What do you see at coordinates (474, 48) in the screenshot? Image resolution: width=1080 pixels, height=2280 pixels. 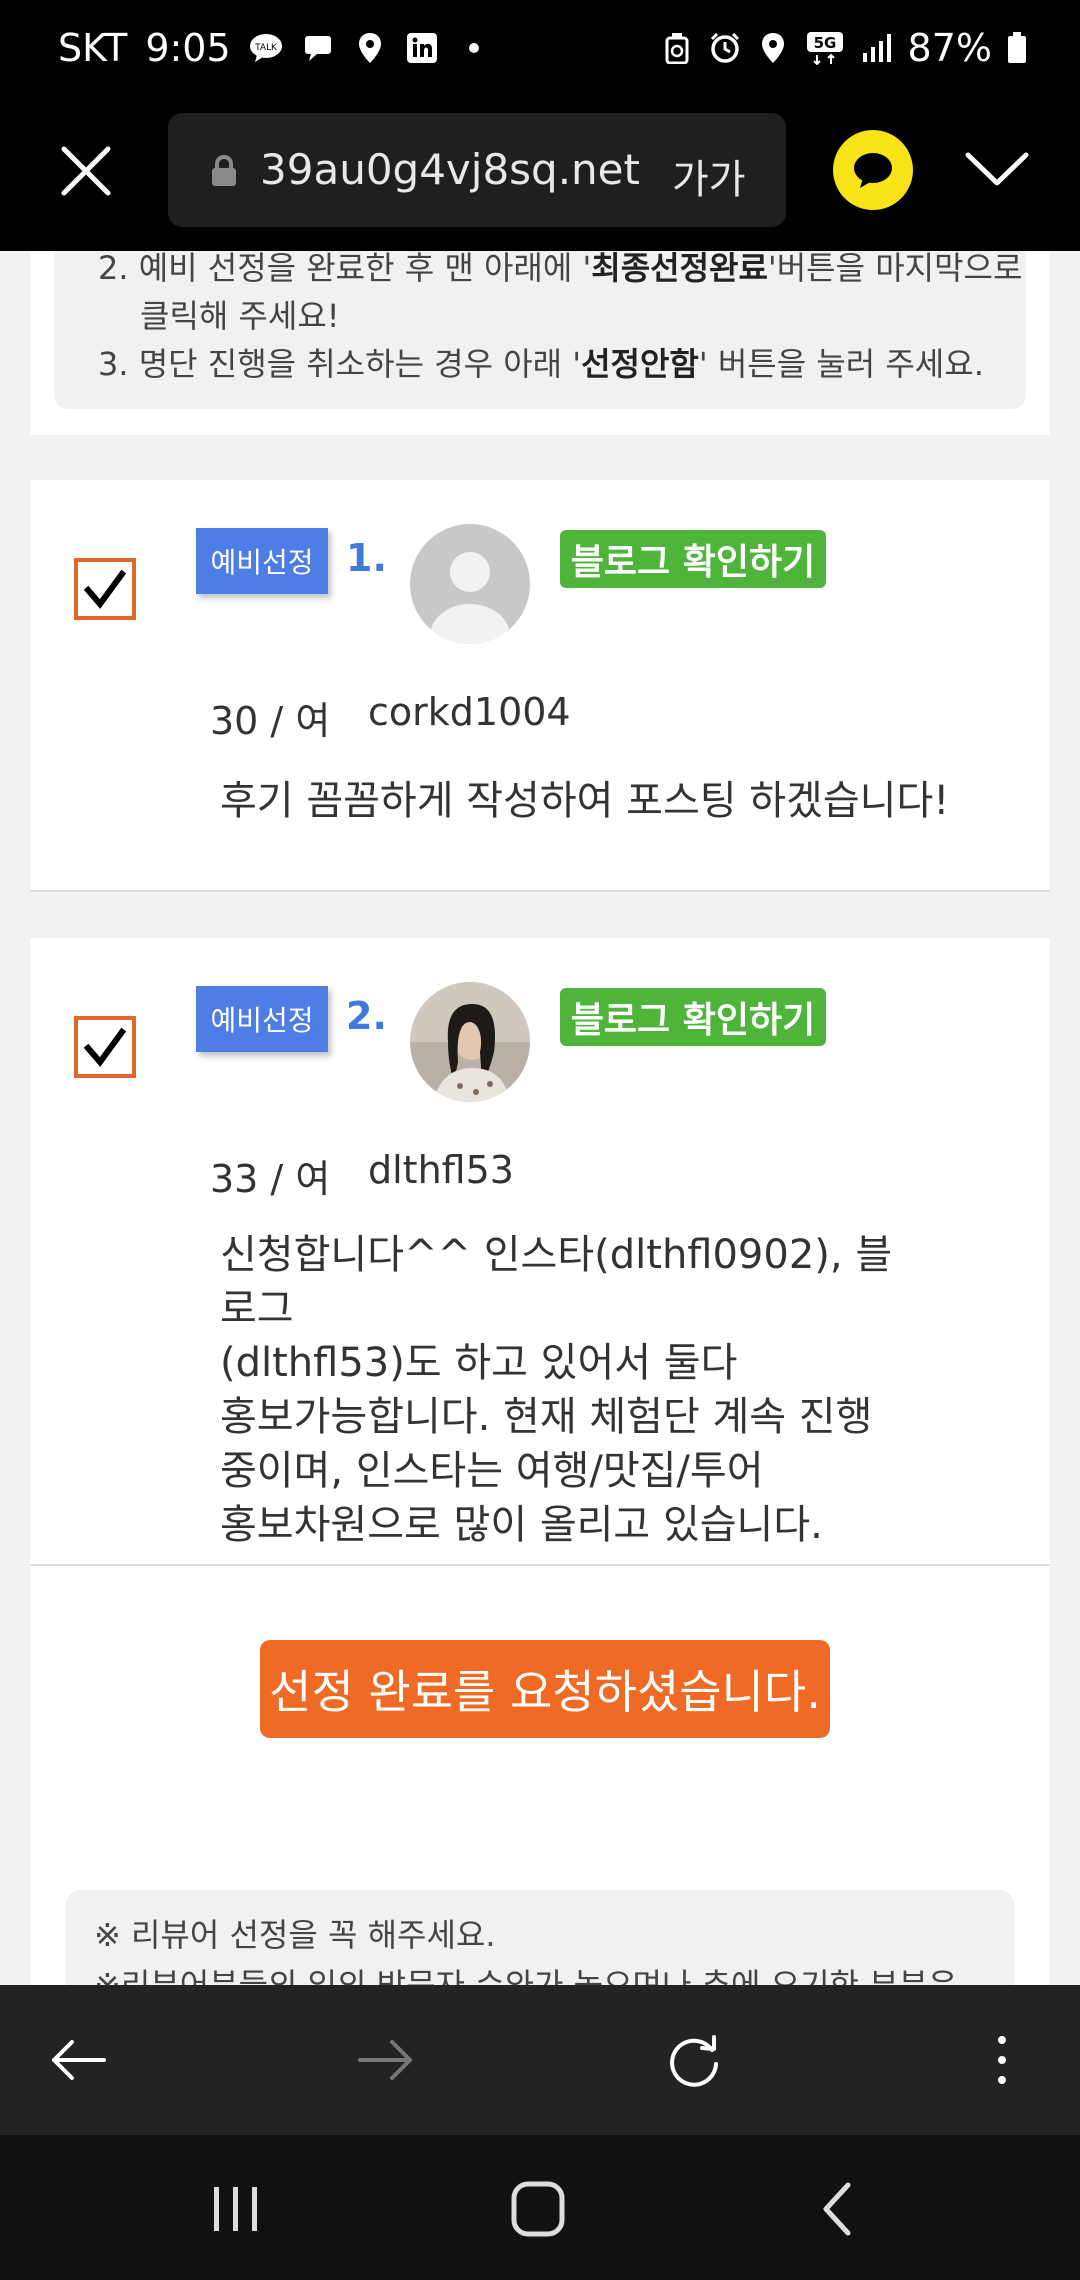 I see `dot-icon` at bounding box center [474, 48].